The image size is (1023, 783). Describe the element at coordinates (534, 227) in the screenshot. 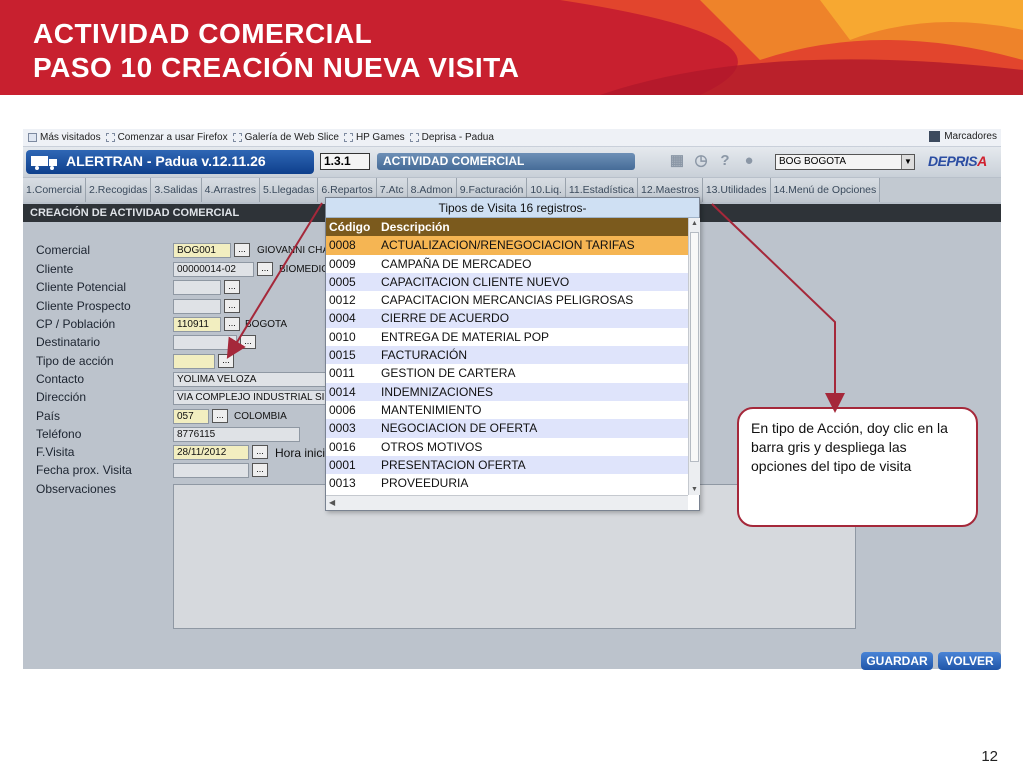

I see `column-header-descripcion: Descripción` at that location.